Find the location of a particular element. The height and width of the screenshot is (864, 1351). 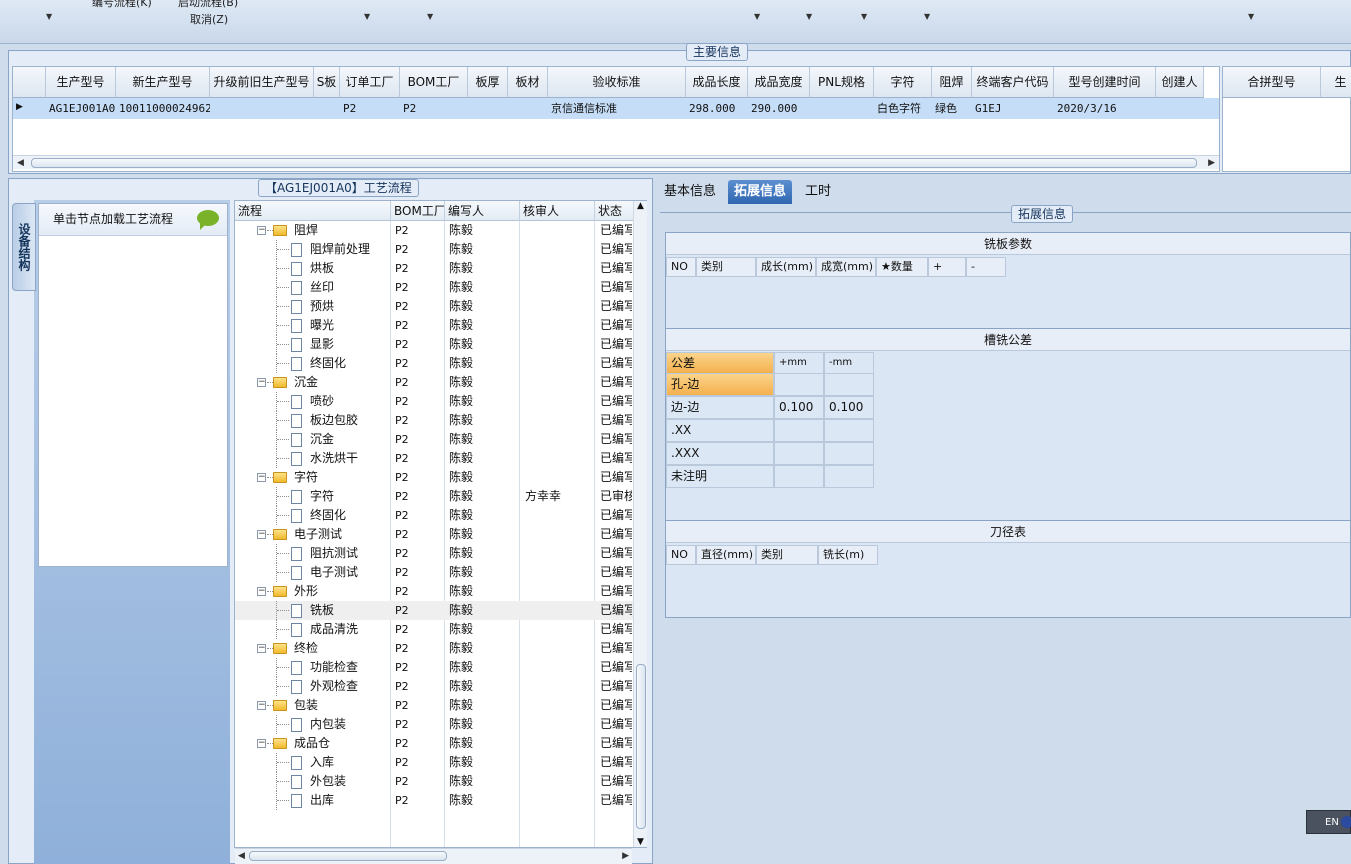

tree-row: − 终检 P2 陈毅 已编写 is located at coordinates (435, 648).